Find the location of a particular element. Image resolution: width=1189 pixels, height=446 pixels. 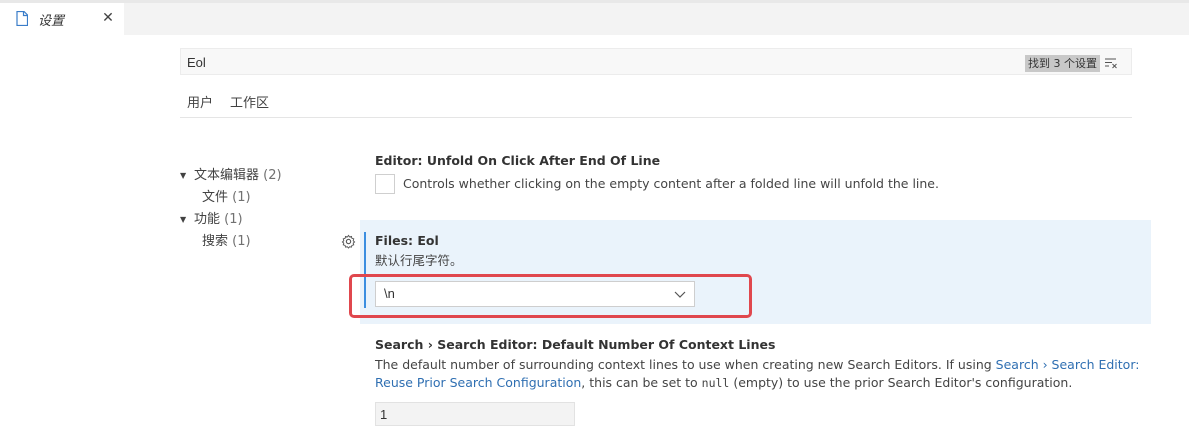

toc-item-search: 搜索 (1) is located at coordinates (258, 242).